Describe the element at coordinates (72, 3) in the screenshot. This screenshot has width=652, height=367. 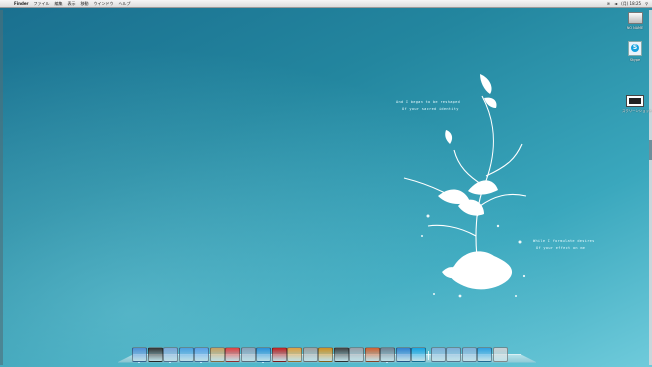
I see `menu-view: 表示` at that location.